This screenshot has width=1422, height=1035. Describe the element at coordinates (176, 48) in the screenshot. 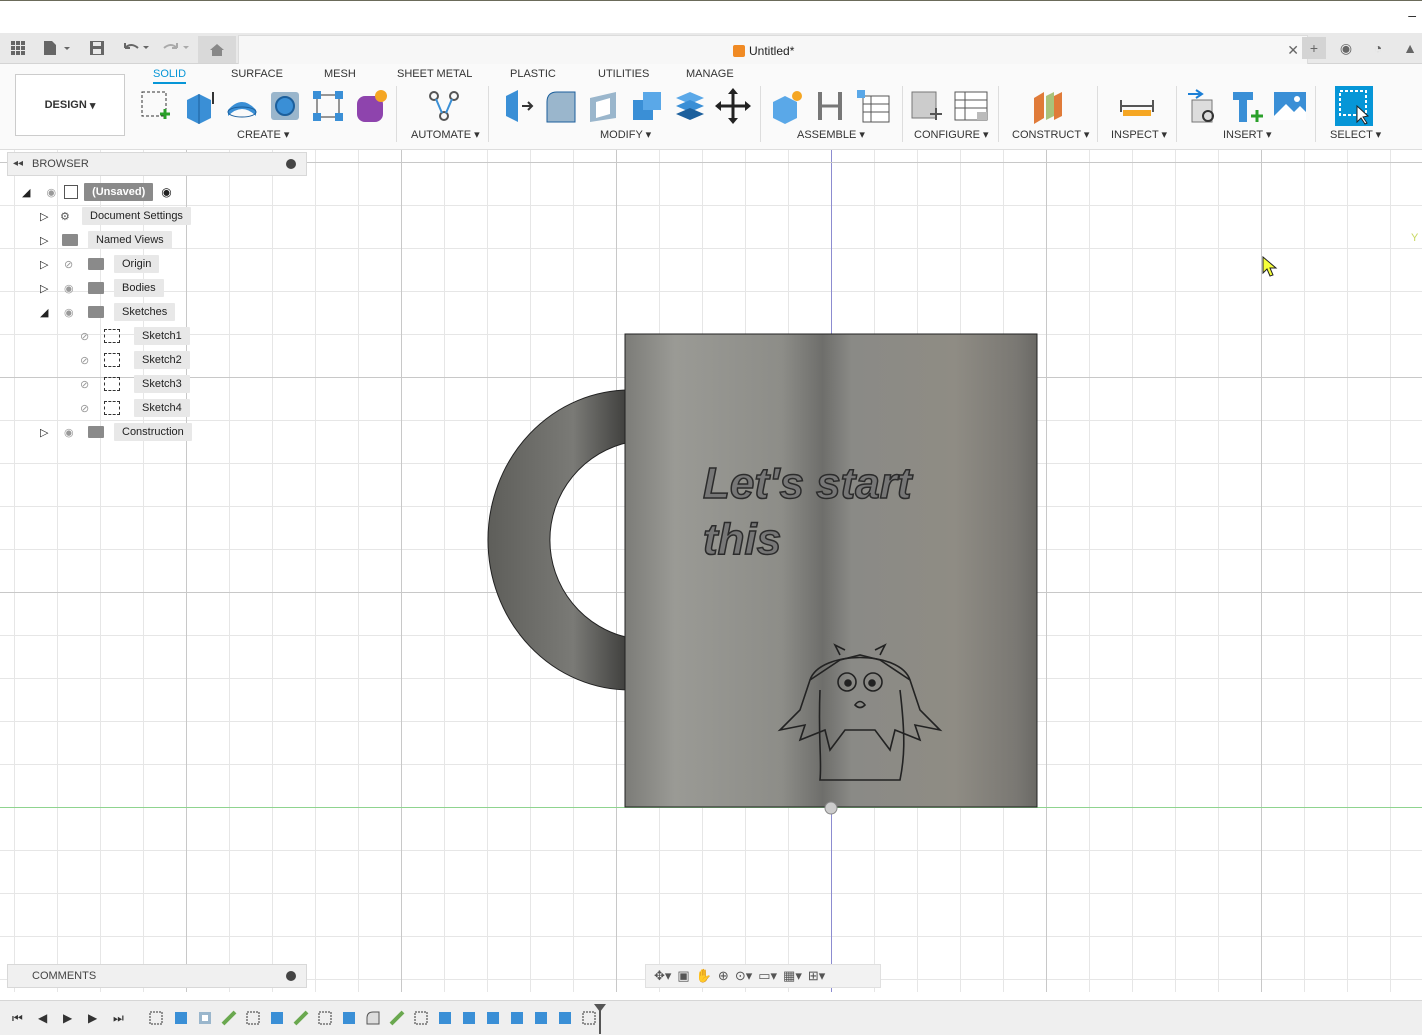

I see `redo-icon` at that location.